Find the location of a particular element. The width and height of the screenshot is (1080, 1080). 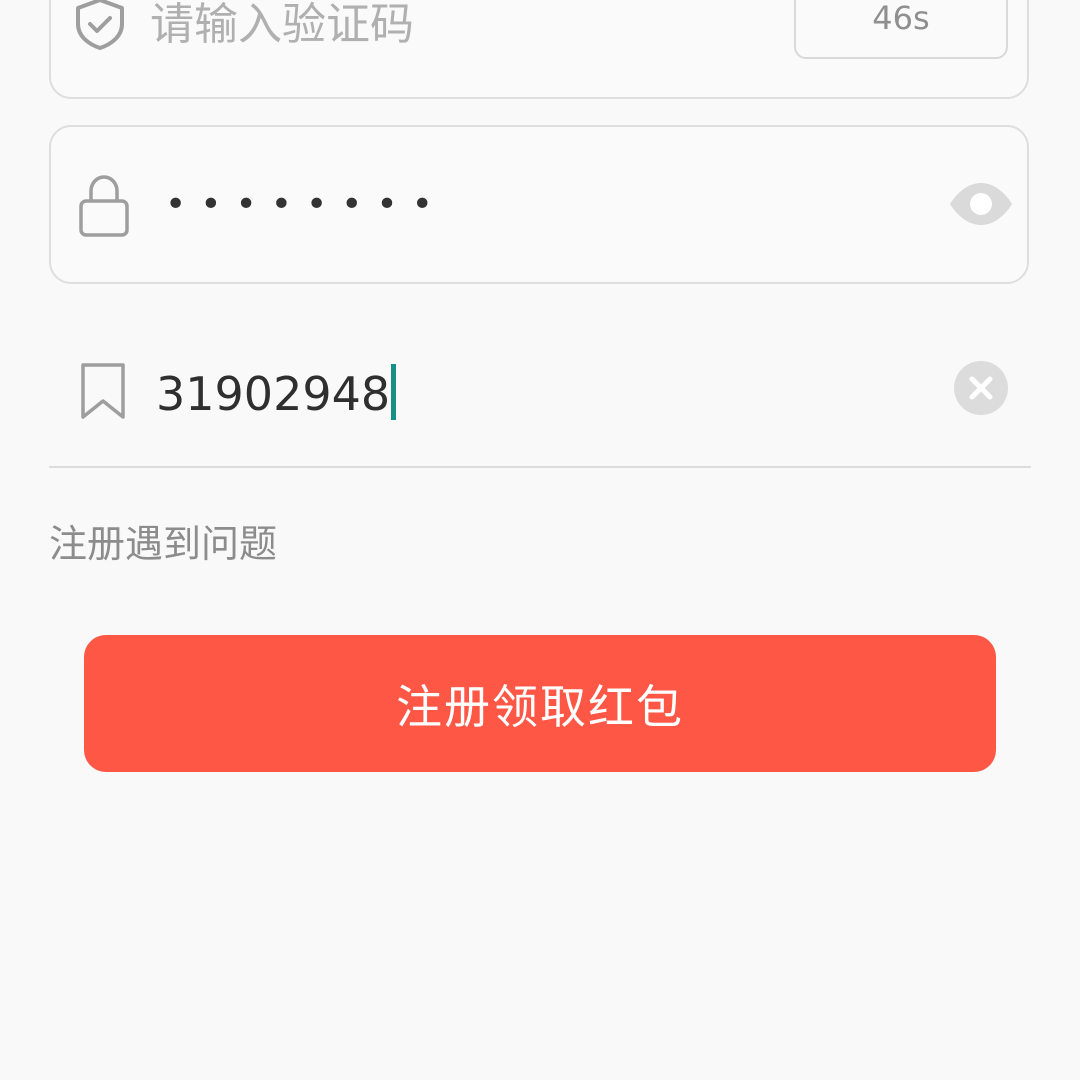

password-field: •••••••• is located at coordinates (539, 204).